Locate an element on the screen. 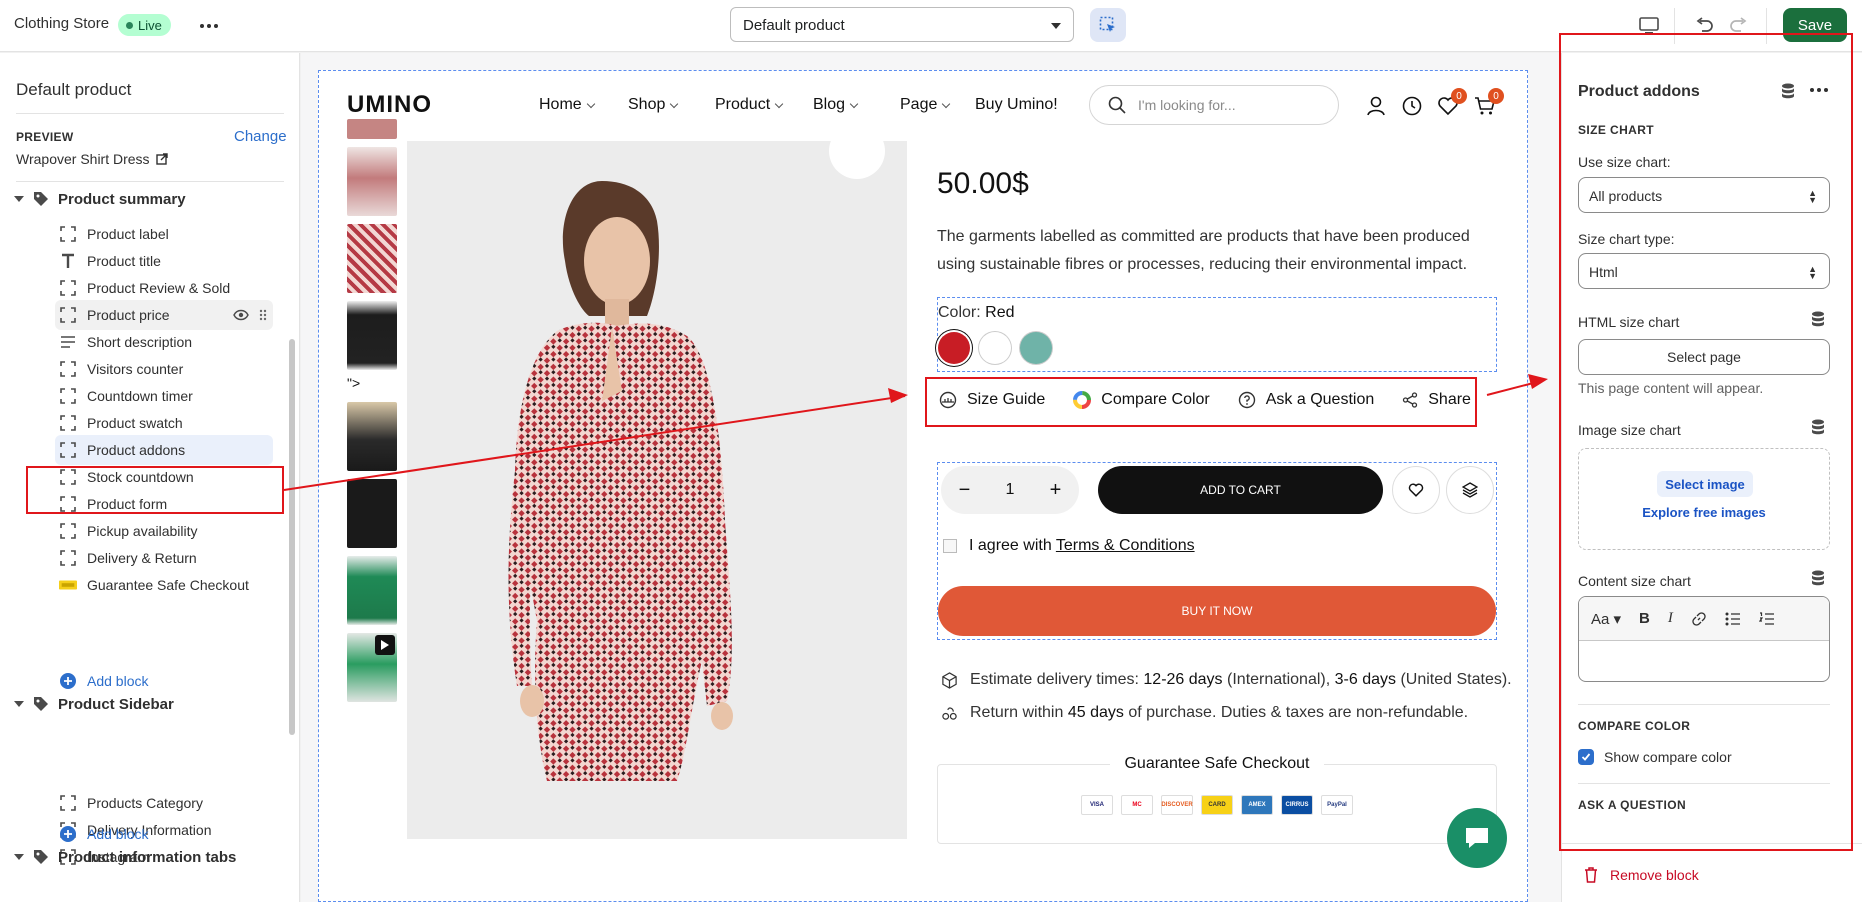 Image resolution: width=1862 pixels, height=902 pixels. drag-handle-icon is located at coordinates (263, 315).